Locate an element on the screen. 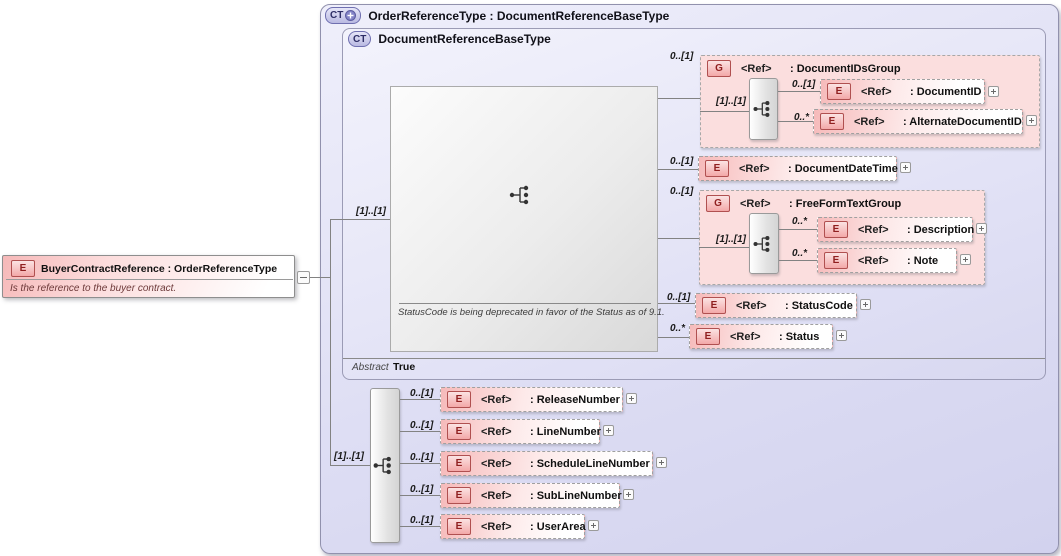 Image resolution: width=1061 pixels, height=556 pixels. element-description: E <Ref> : Description is located at coordinates (896, 229).